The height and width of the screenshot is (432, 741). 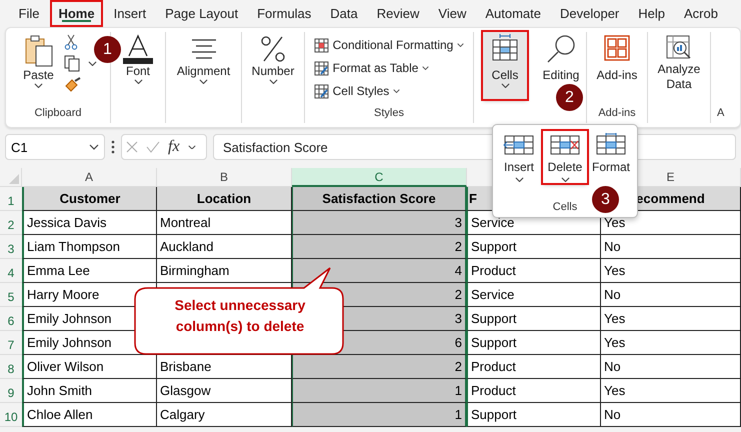 I want to click on table-cell: John Smith, so click(x=89, y=391).